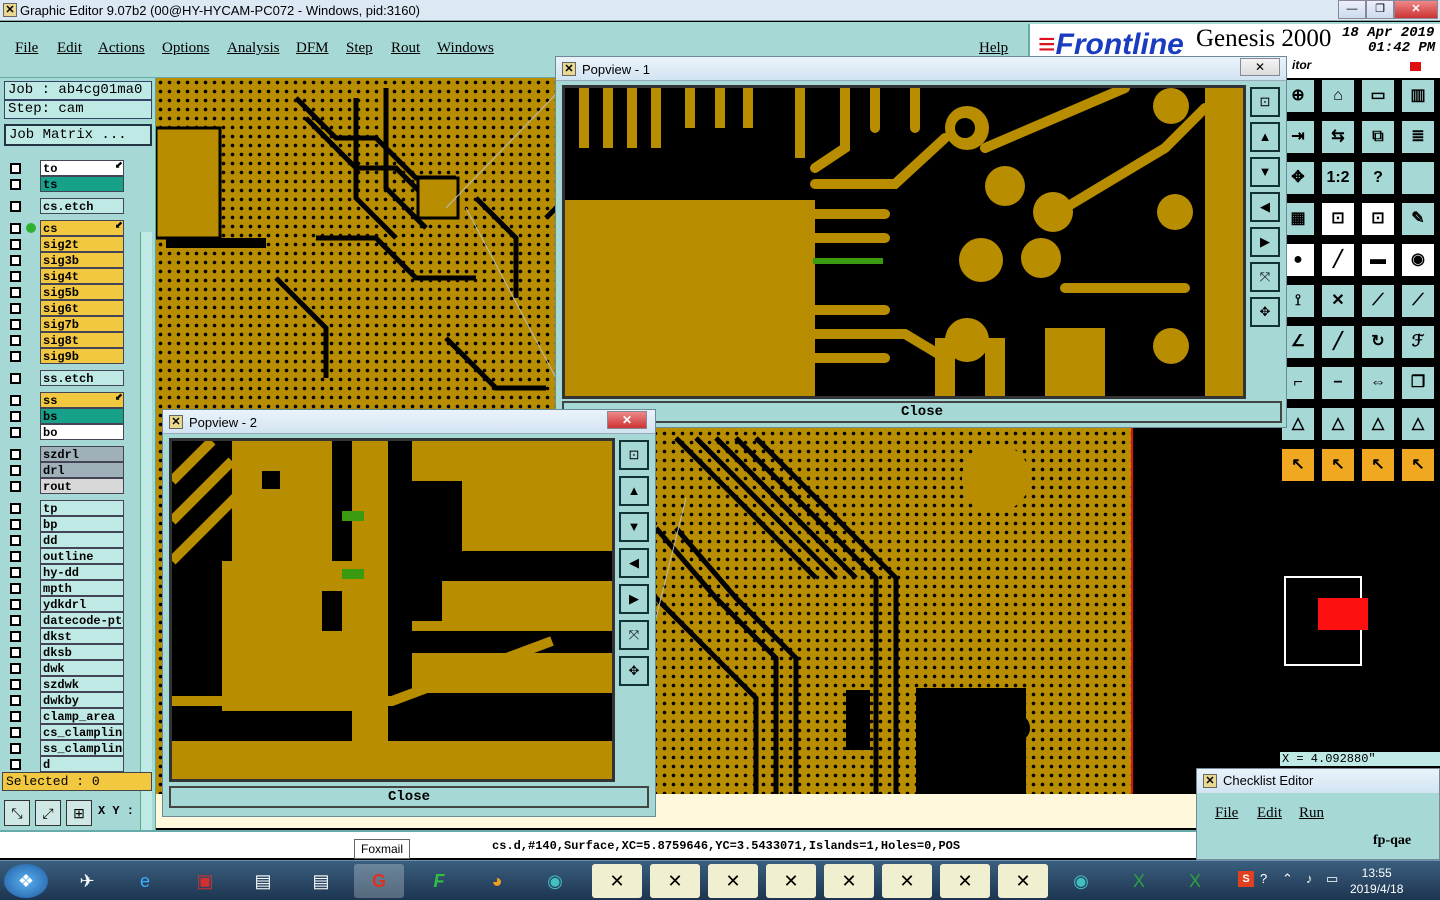 This screenshot has width=1440, height=900. What do you see at coordinates (82, 400) in the screenshot?
I see `layer-label: ss` at bounding box center [82, 400].